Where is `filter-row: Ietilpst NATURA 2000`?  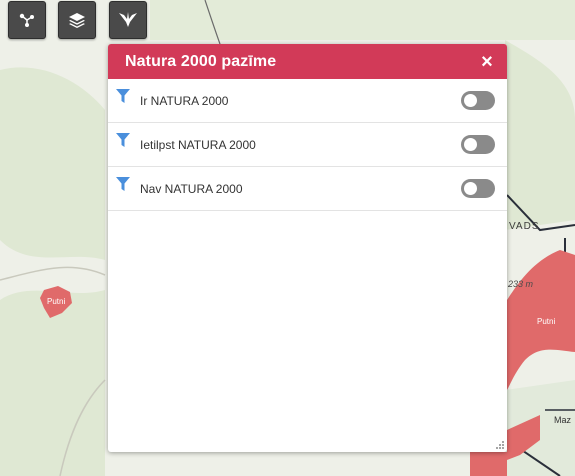
filter-row: Ietilpst NATURA 2000 is located at coordinates (307, 145).